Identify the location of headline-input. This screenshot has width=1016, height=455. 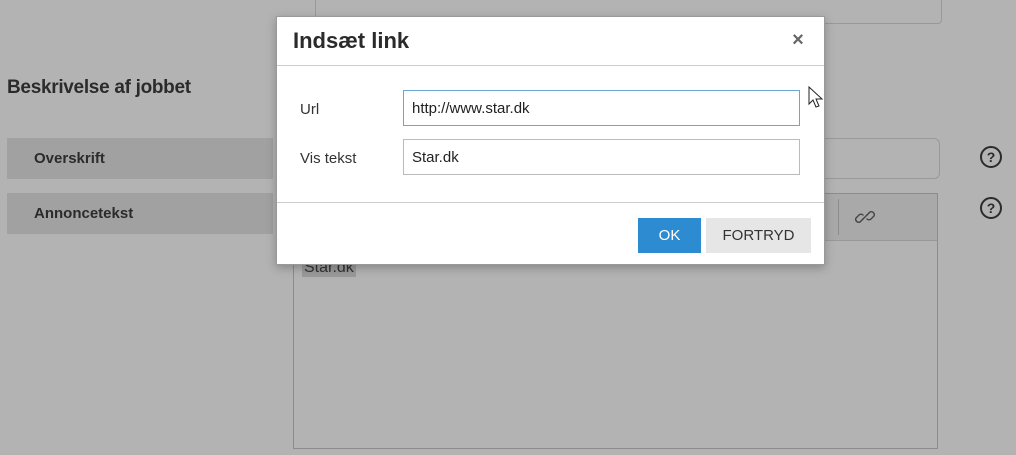
(881, 158).